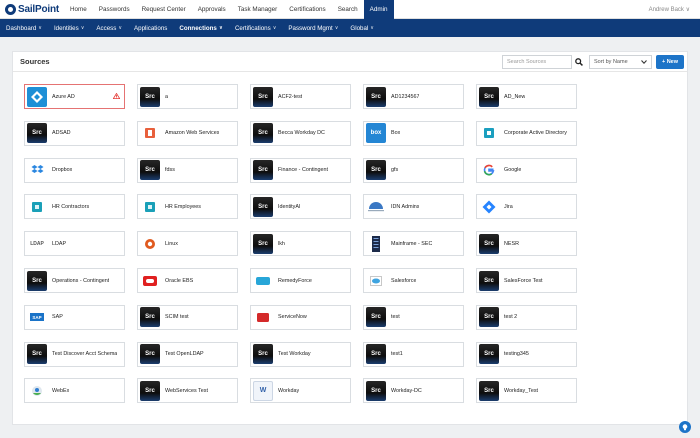 This screenshot has height=438, width=700. I want to click on chevron-down-icon, so click(644, 62).